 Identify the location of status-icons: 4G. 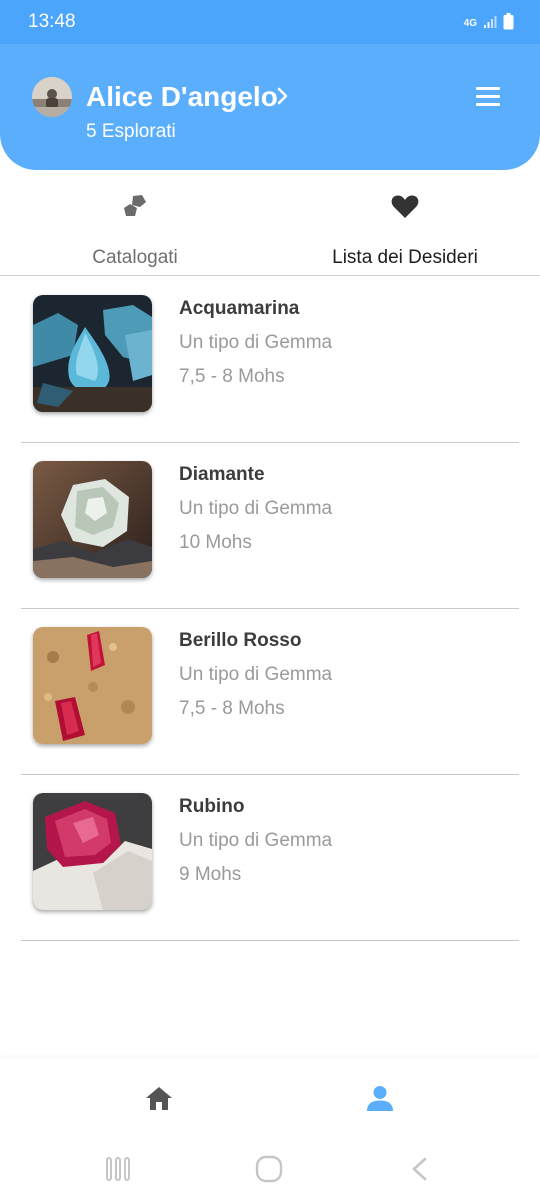
(489, 24).